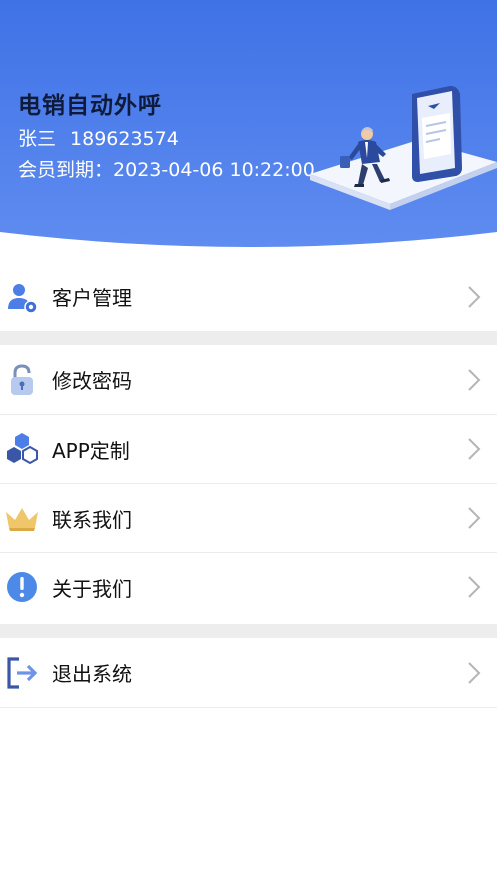 The width and height of the screenshot is (497, 883). I want to click on user-info: 张三 189623574, so click(98, 137).